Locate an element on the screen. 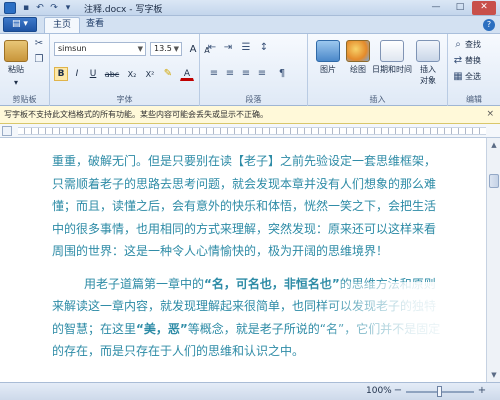 Image resolution: width=500 pixels, height=400 pixels. font-color-button: A is located at coordinates (187, 74).